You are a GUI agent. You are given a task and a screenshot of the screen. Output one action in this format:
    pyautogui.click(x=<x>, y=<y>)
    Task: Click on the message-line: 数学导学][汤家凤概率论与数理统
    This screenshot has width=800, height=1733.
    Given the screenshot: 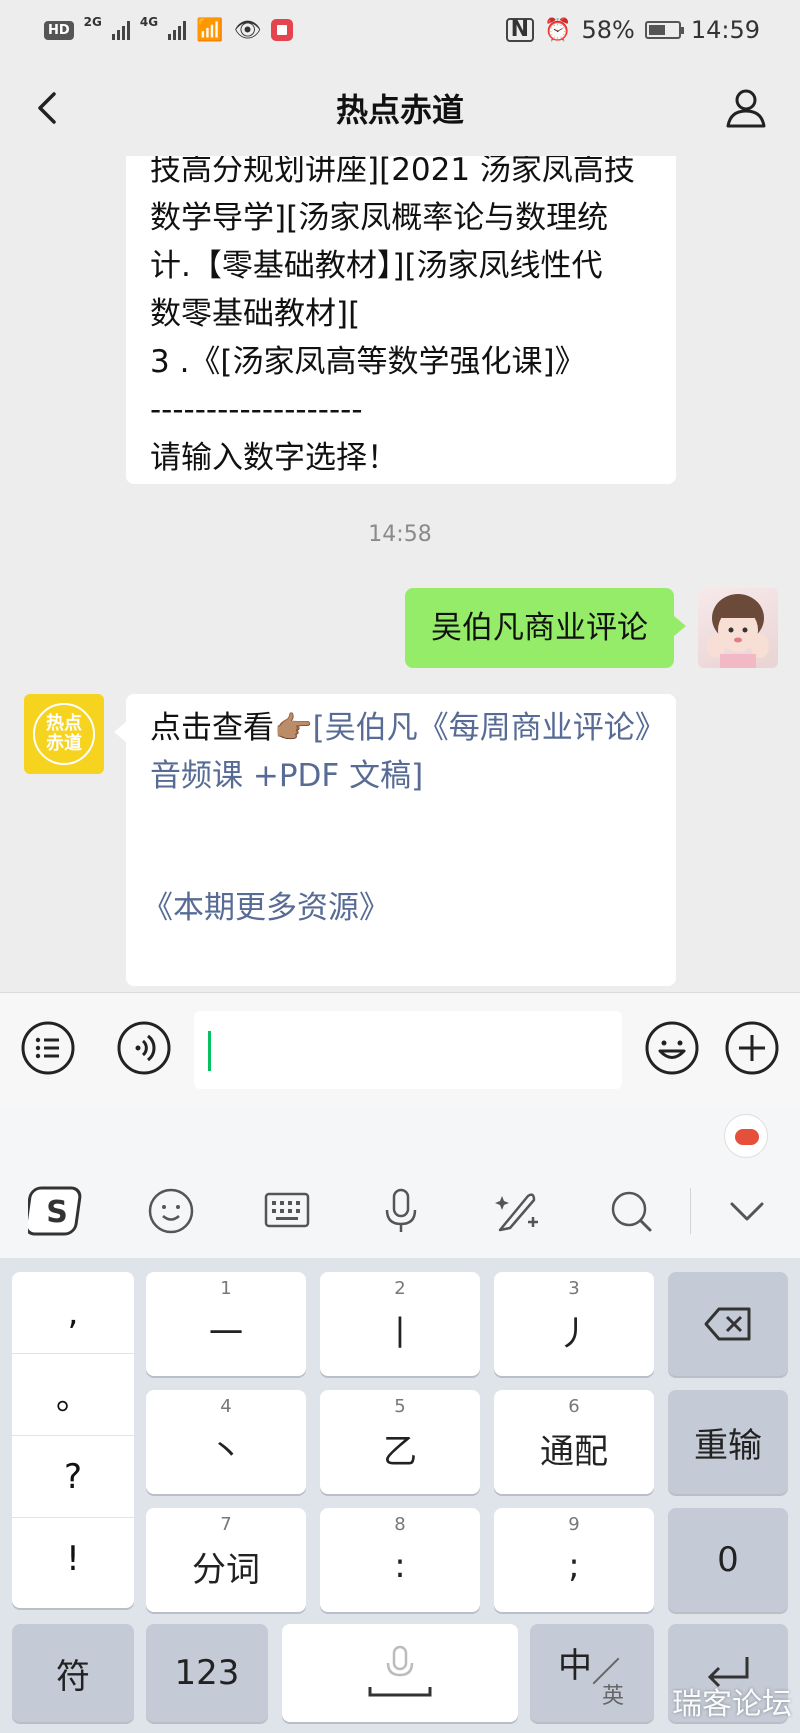 What is the action you would take?
    pyautogui.click(x=379, y=218)
    